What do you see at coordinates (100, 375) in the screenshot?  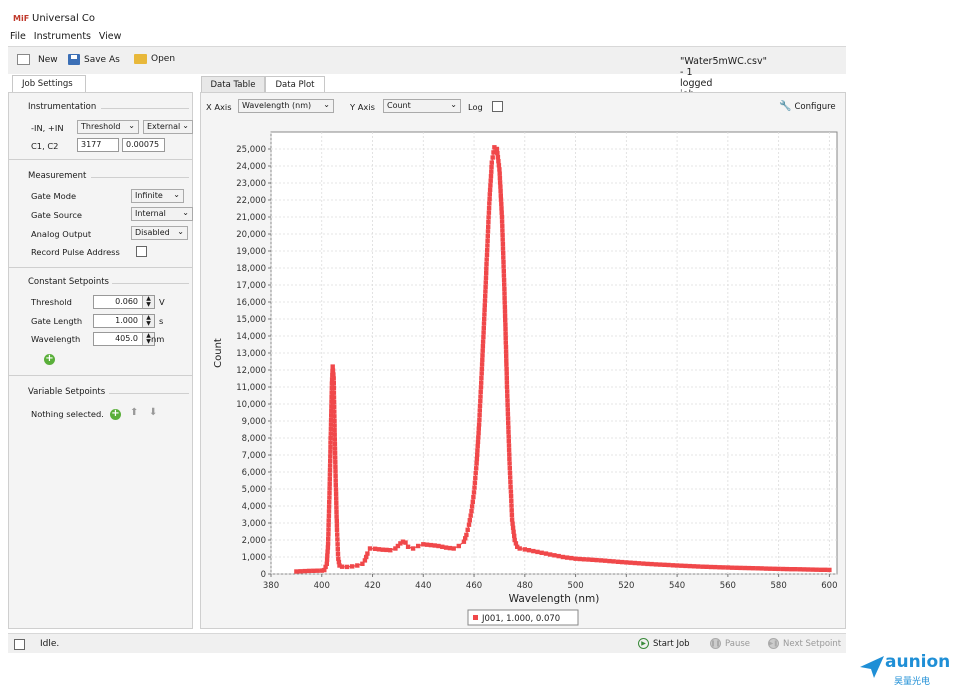 I see `divider` at bounding box center [100, 375].